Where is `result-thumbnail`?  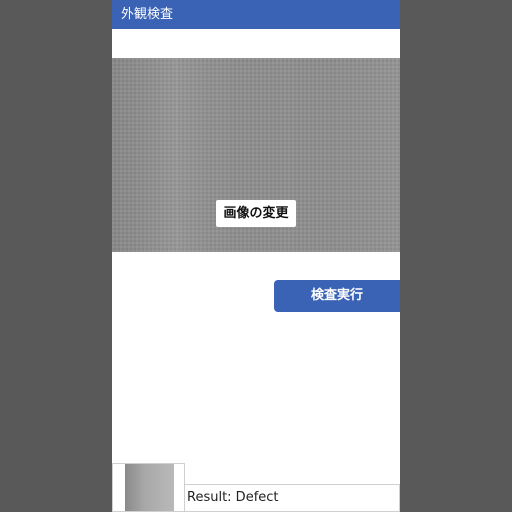
result-thumbnail is located at coordinates (148, 487).